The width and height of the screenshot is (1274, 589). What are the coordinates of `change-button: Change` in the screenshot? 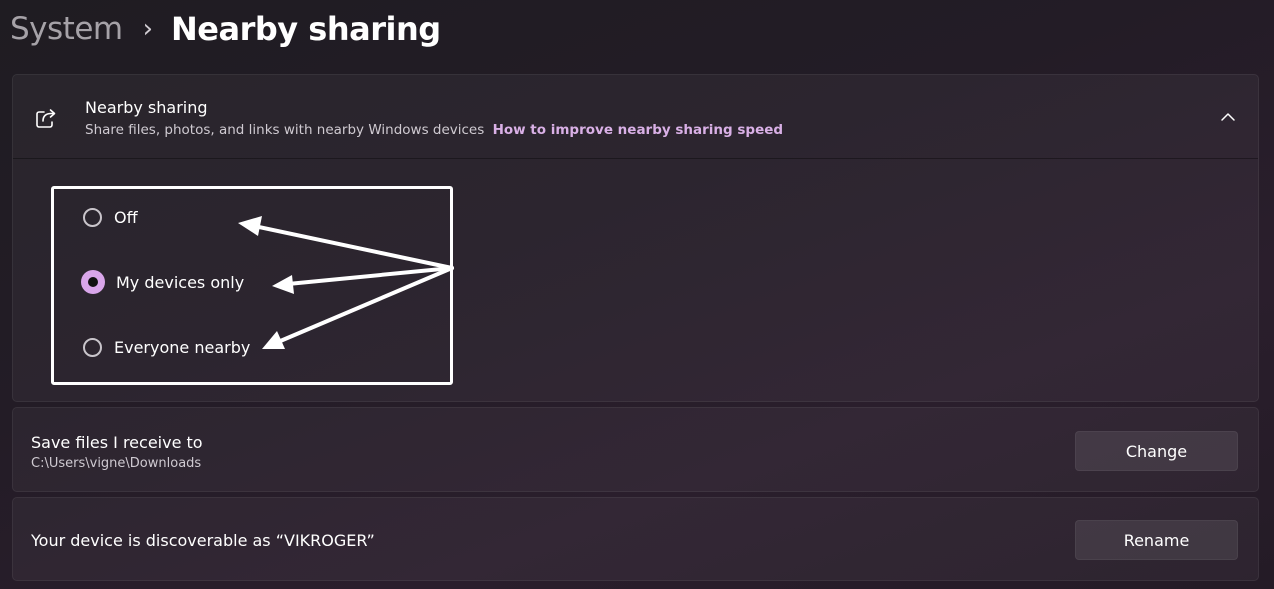 It's located at (1156, 451).